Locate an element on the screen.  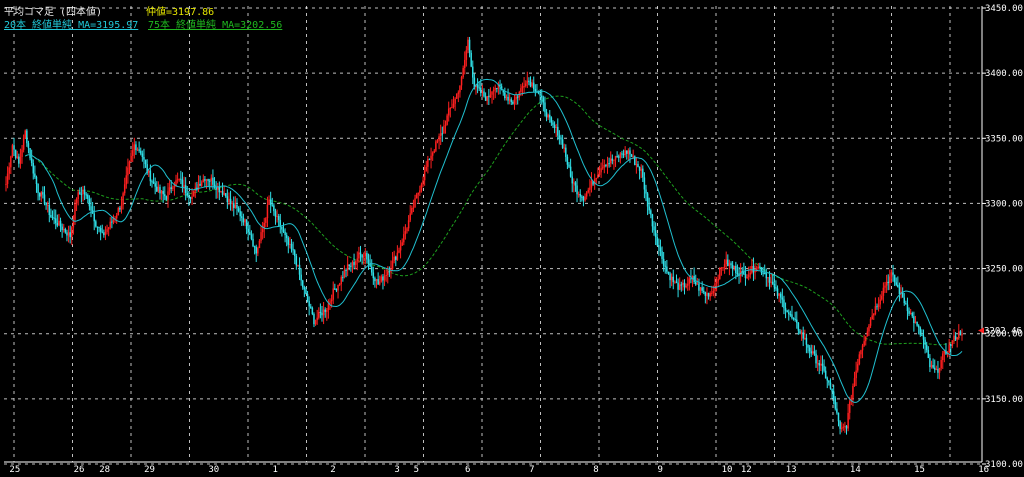
x-tick-label: 16 is located at coordinates (983, 470).